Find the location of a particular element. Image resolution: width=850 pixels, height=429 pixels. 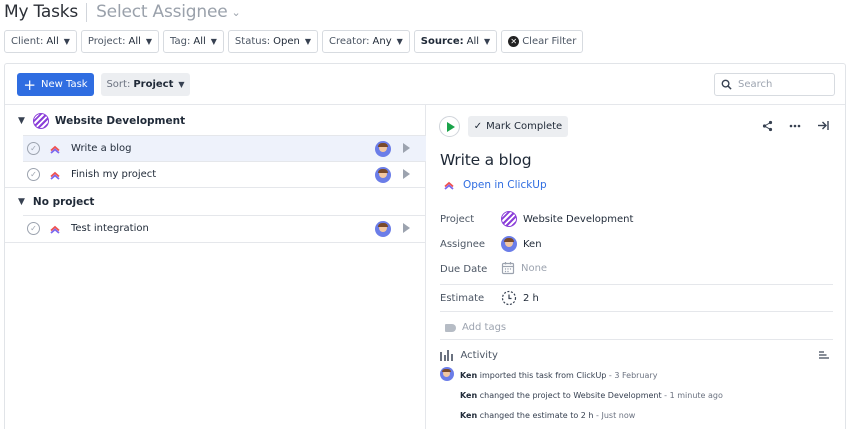

assignee-select: Select Assignee ⌄ is located at coordinates (168, 12).